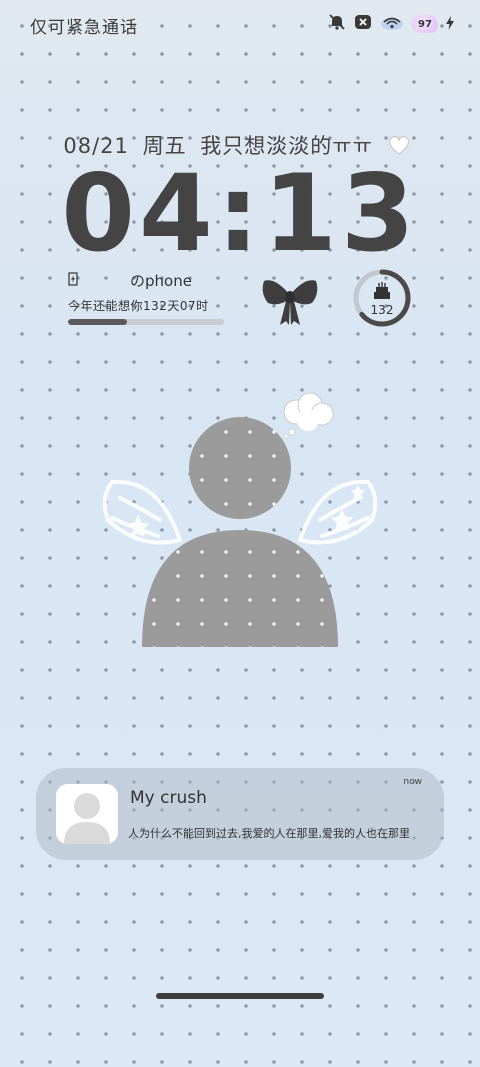  Describe the element at coordinates (382, 310) in the screenshot. I see `birthday-days: 132` at that location.